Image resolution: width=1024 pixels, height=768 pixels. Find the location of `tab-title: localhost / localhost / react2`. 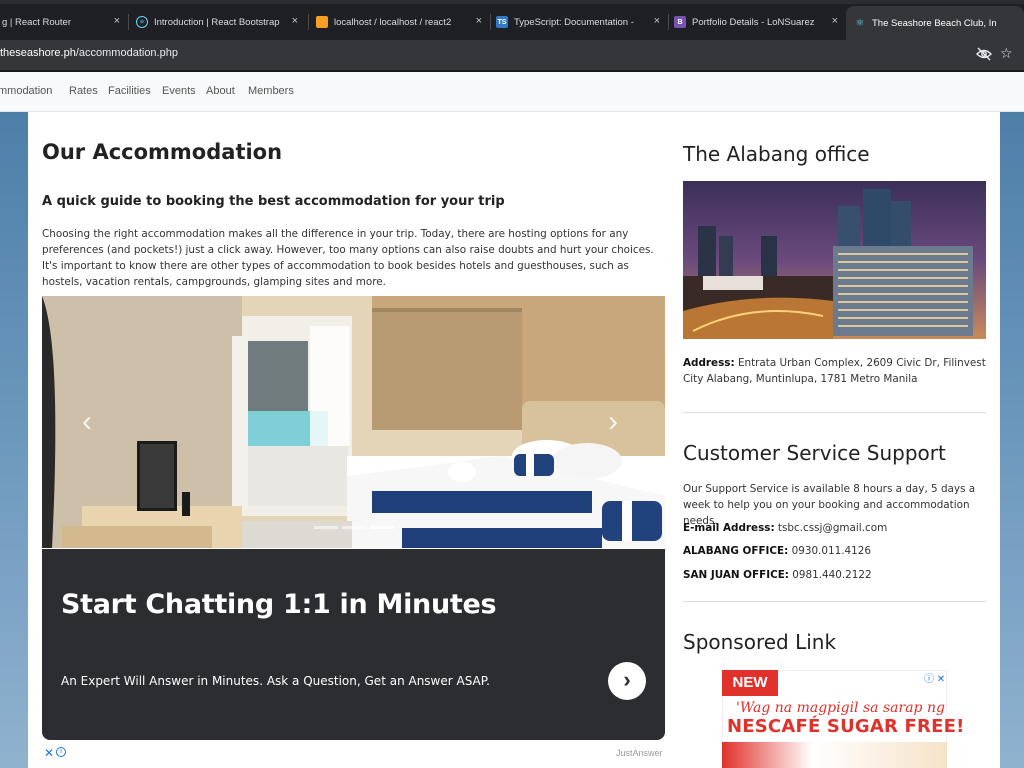

tab-title: localhost / localhost / react2 is located at coordinates (393, 22).